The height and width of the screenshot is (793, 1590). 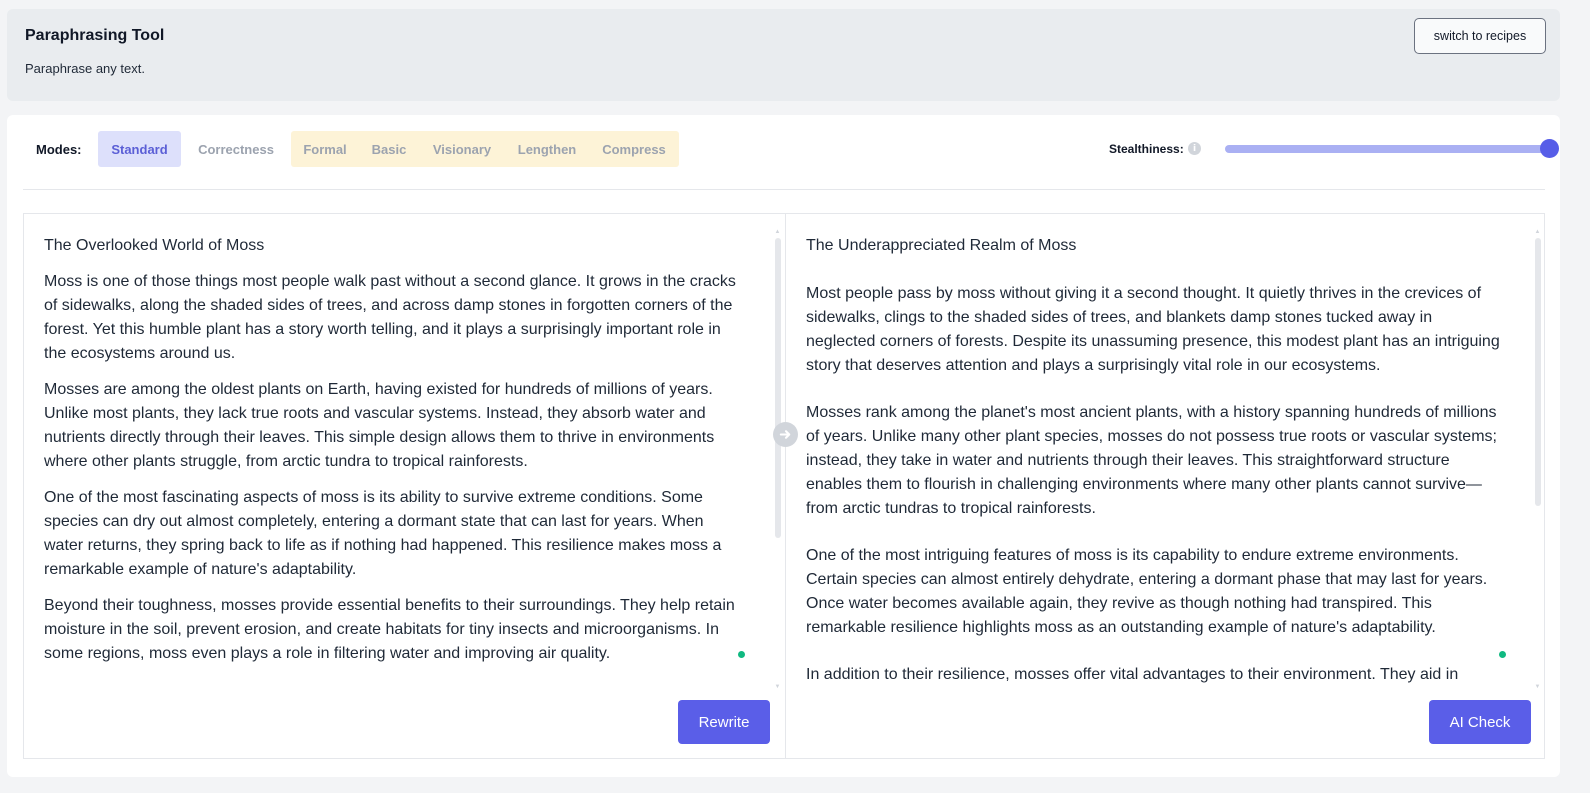 I want to click on mode-standard: Standard, so click(x=139, y=149).